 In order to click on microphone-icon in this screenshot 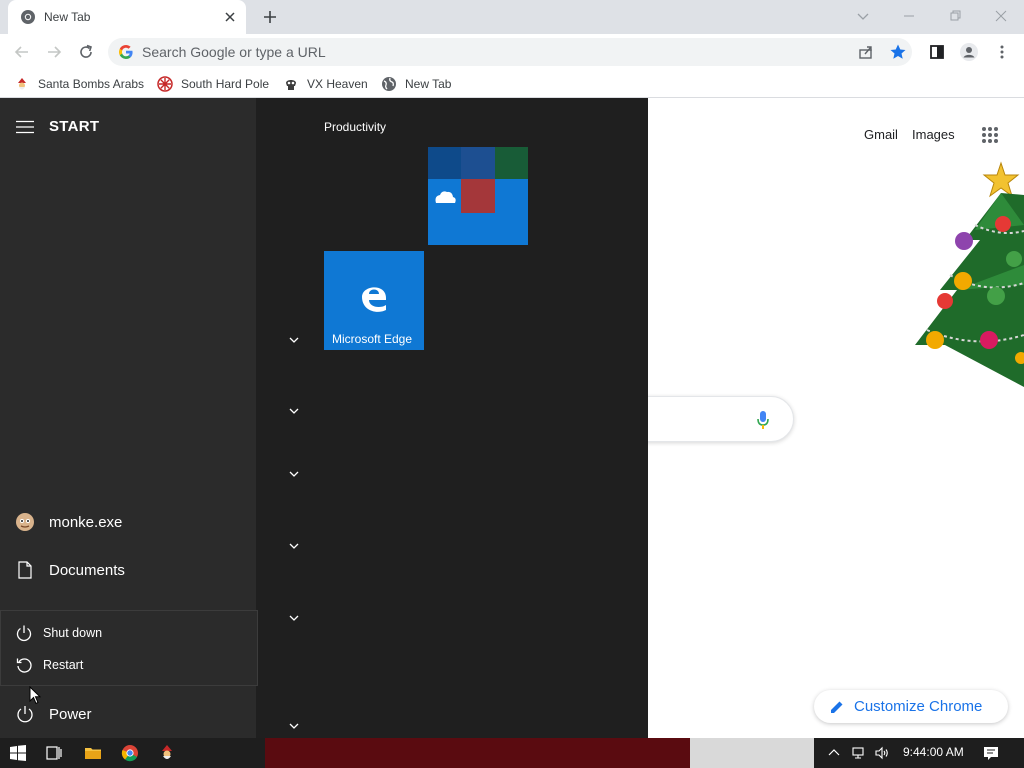, I will do `click(763, 420)`.